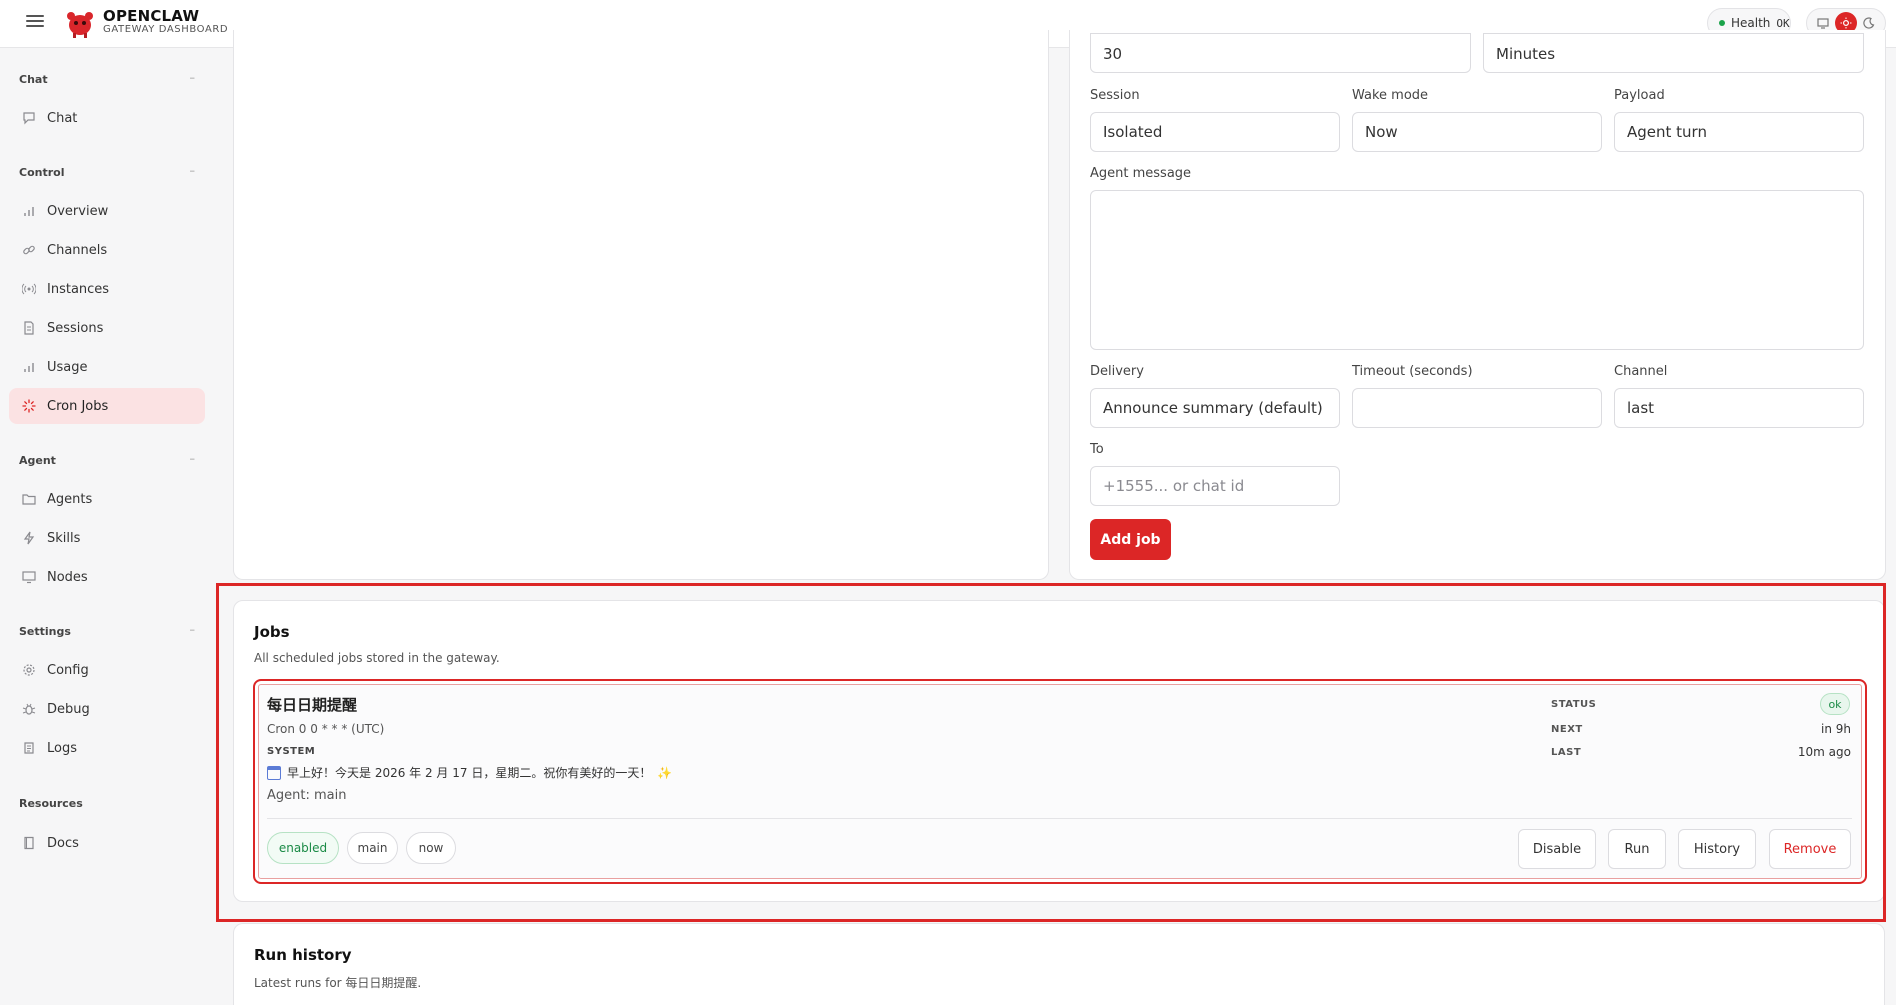 The height and width of the screenshot is (1005, 1896). I want to click on lightning-icon, so click(29, 538).